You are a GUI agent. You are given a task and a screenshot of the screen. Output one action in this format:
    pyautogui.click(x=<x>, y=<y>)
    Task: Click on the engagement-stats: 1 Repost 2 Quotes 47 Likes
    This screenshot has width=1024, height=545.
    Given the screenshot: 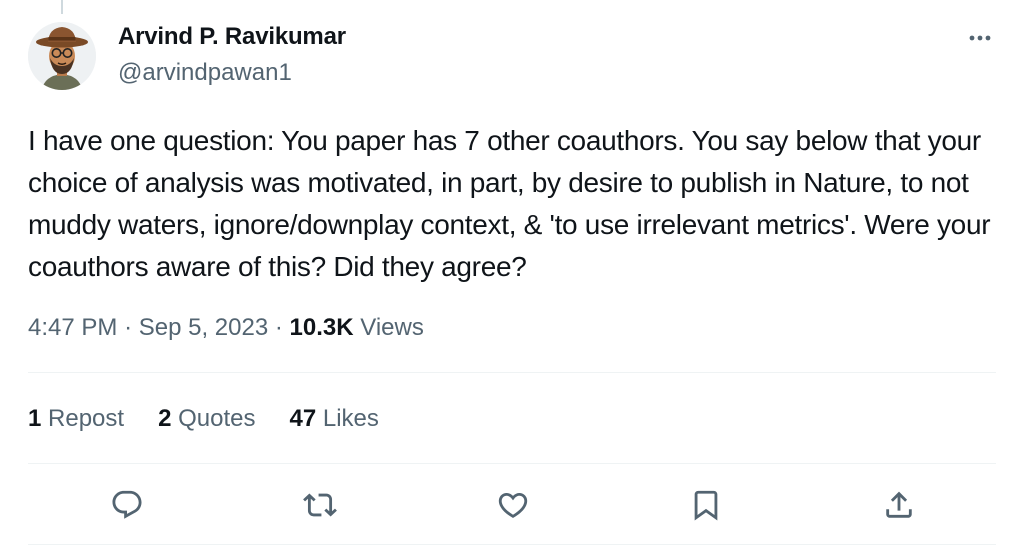 What is the action you would take?
    pyautogui.click(x=203, y=419)
    